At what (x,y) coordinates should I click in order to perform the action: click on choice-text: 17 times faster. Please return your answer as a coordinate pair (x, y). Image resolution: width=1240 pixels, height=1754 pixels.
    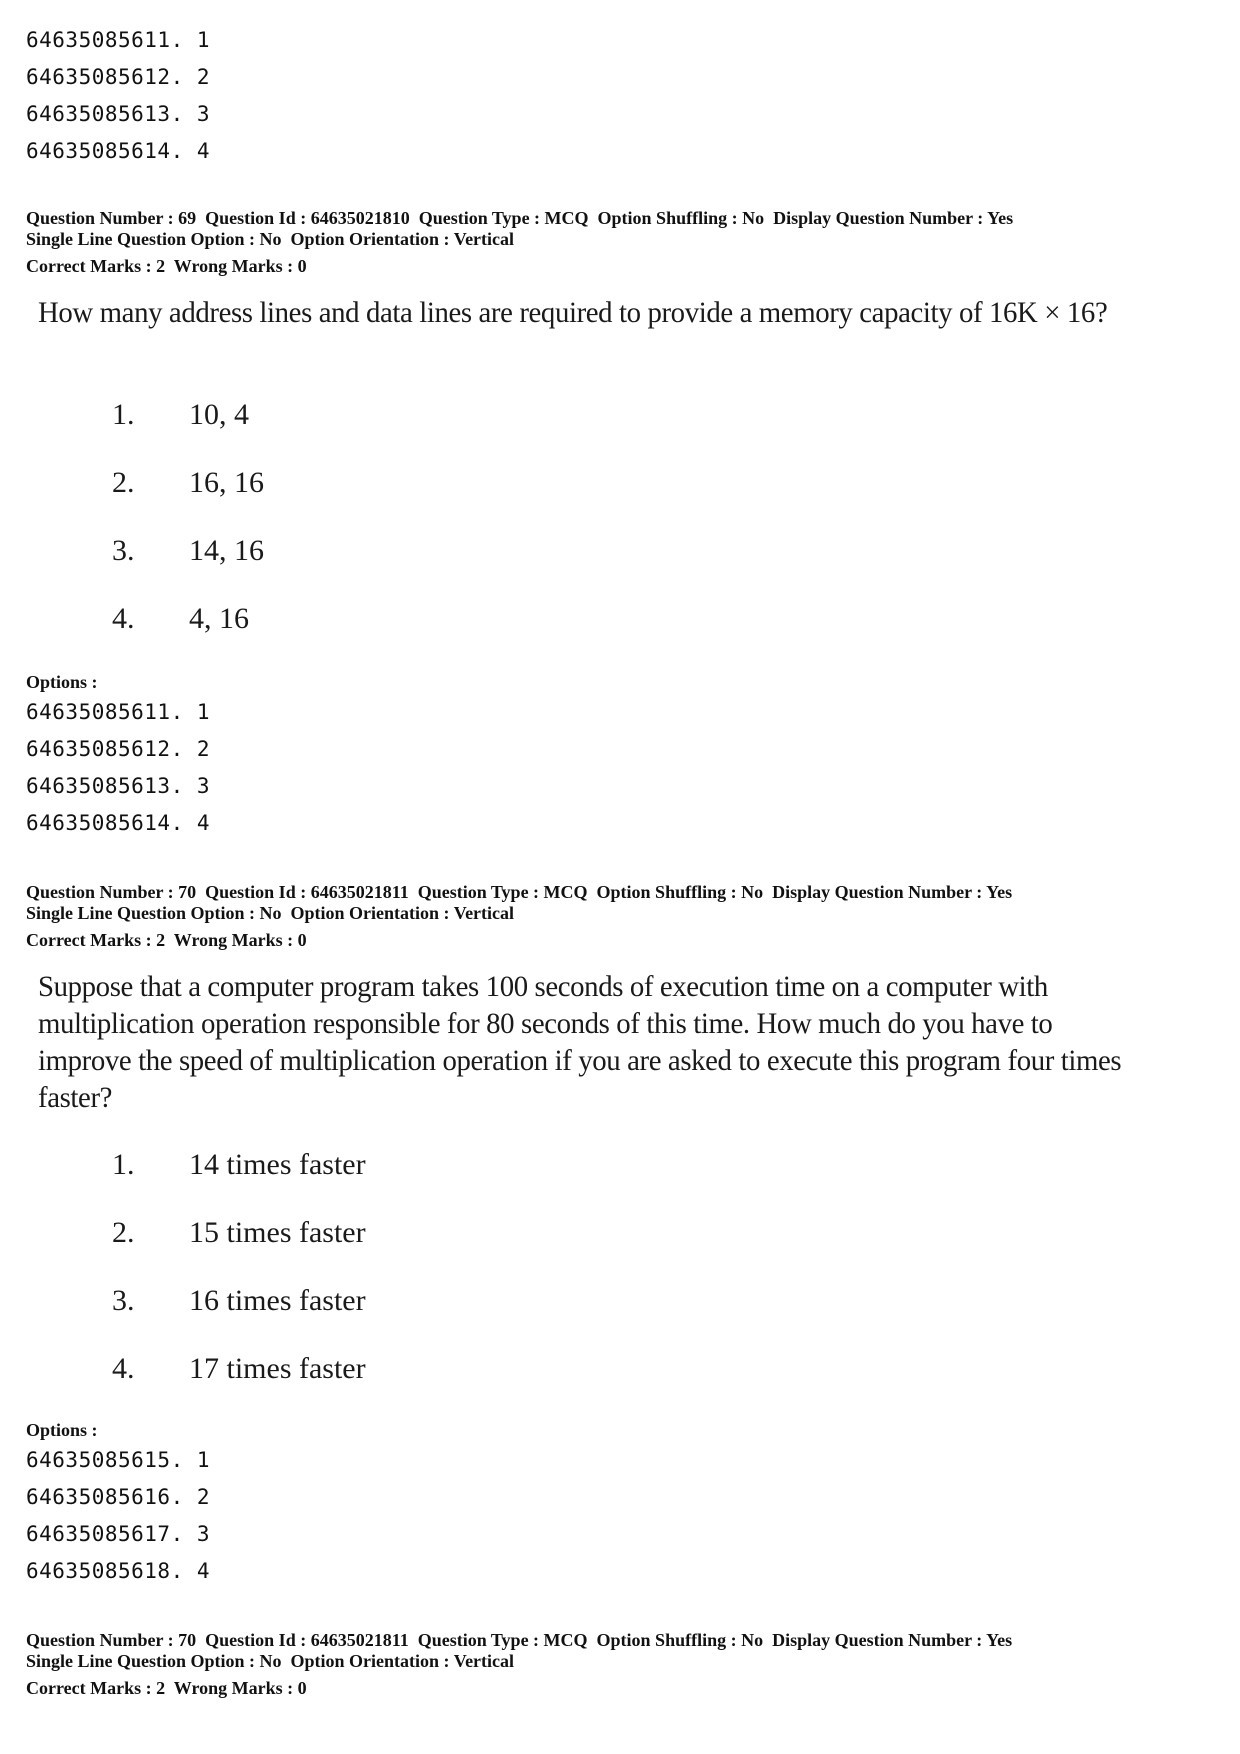
    Looking at the image, I should click on (277, 1368).